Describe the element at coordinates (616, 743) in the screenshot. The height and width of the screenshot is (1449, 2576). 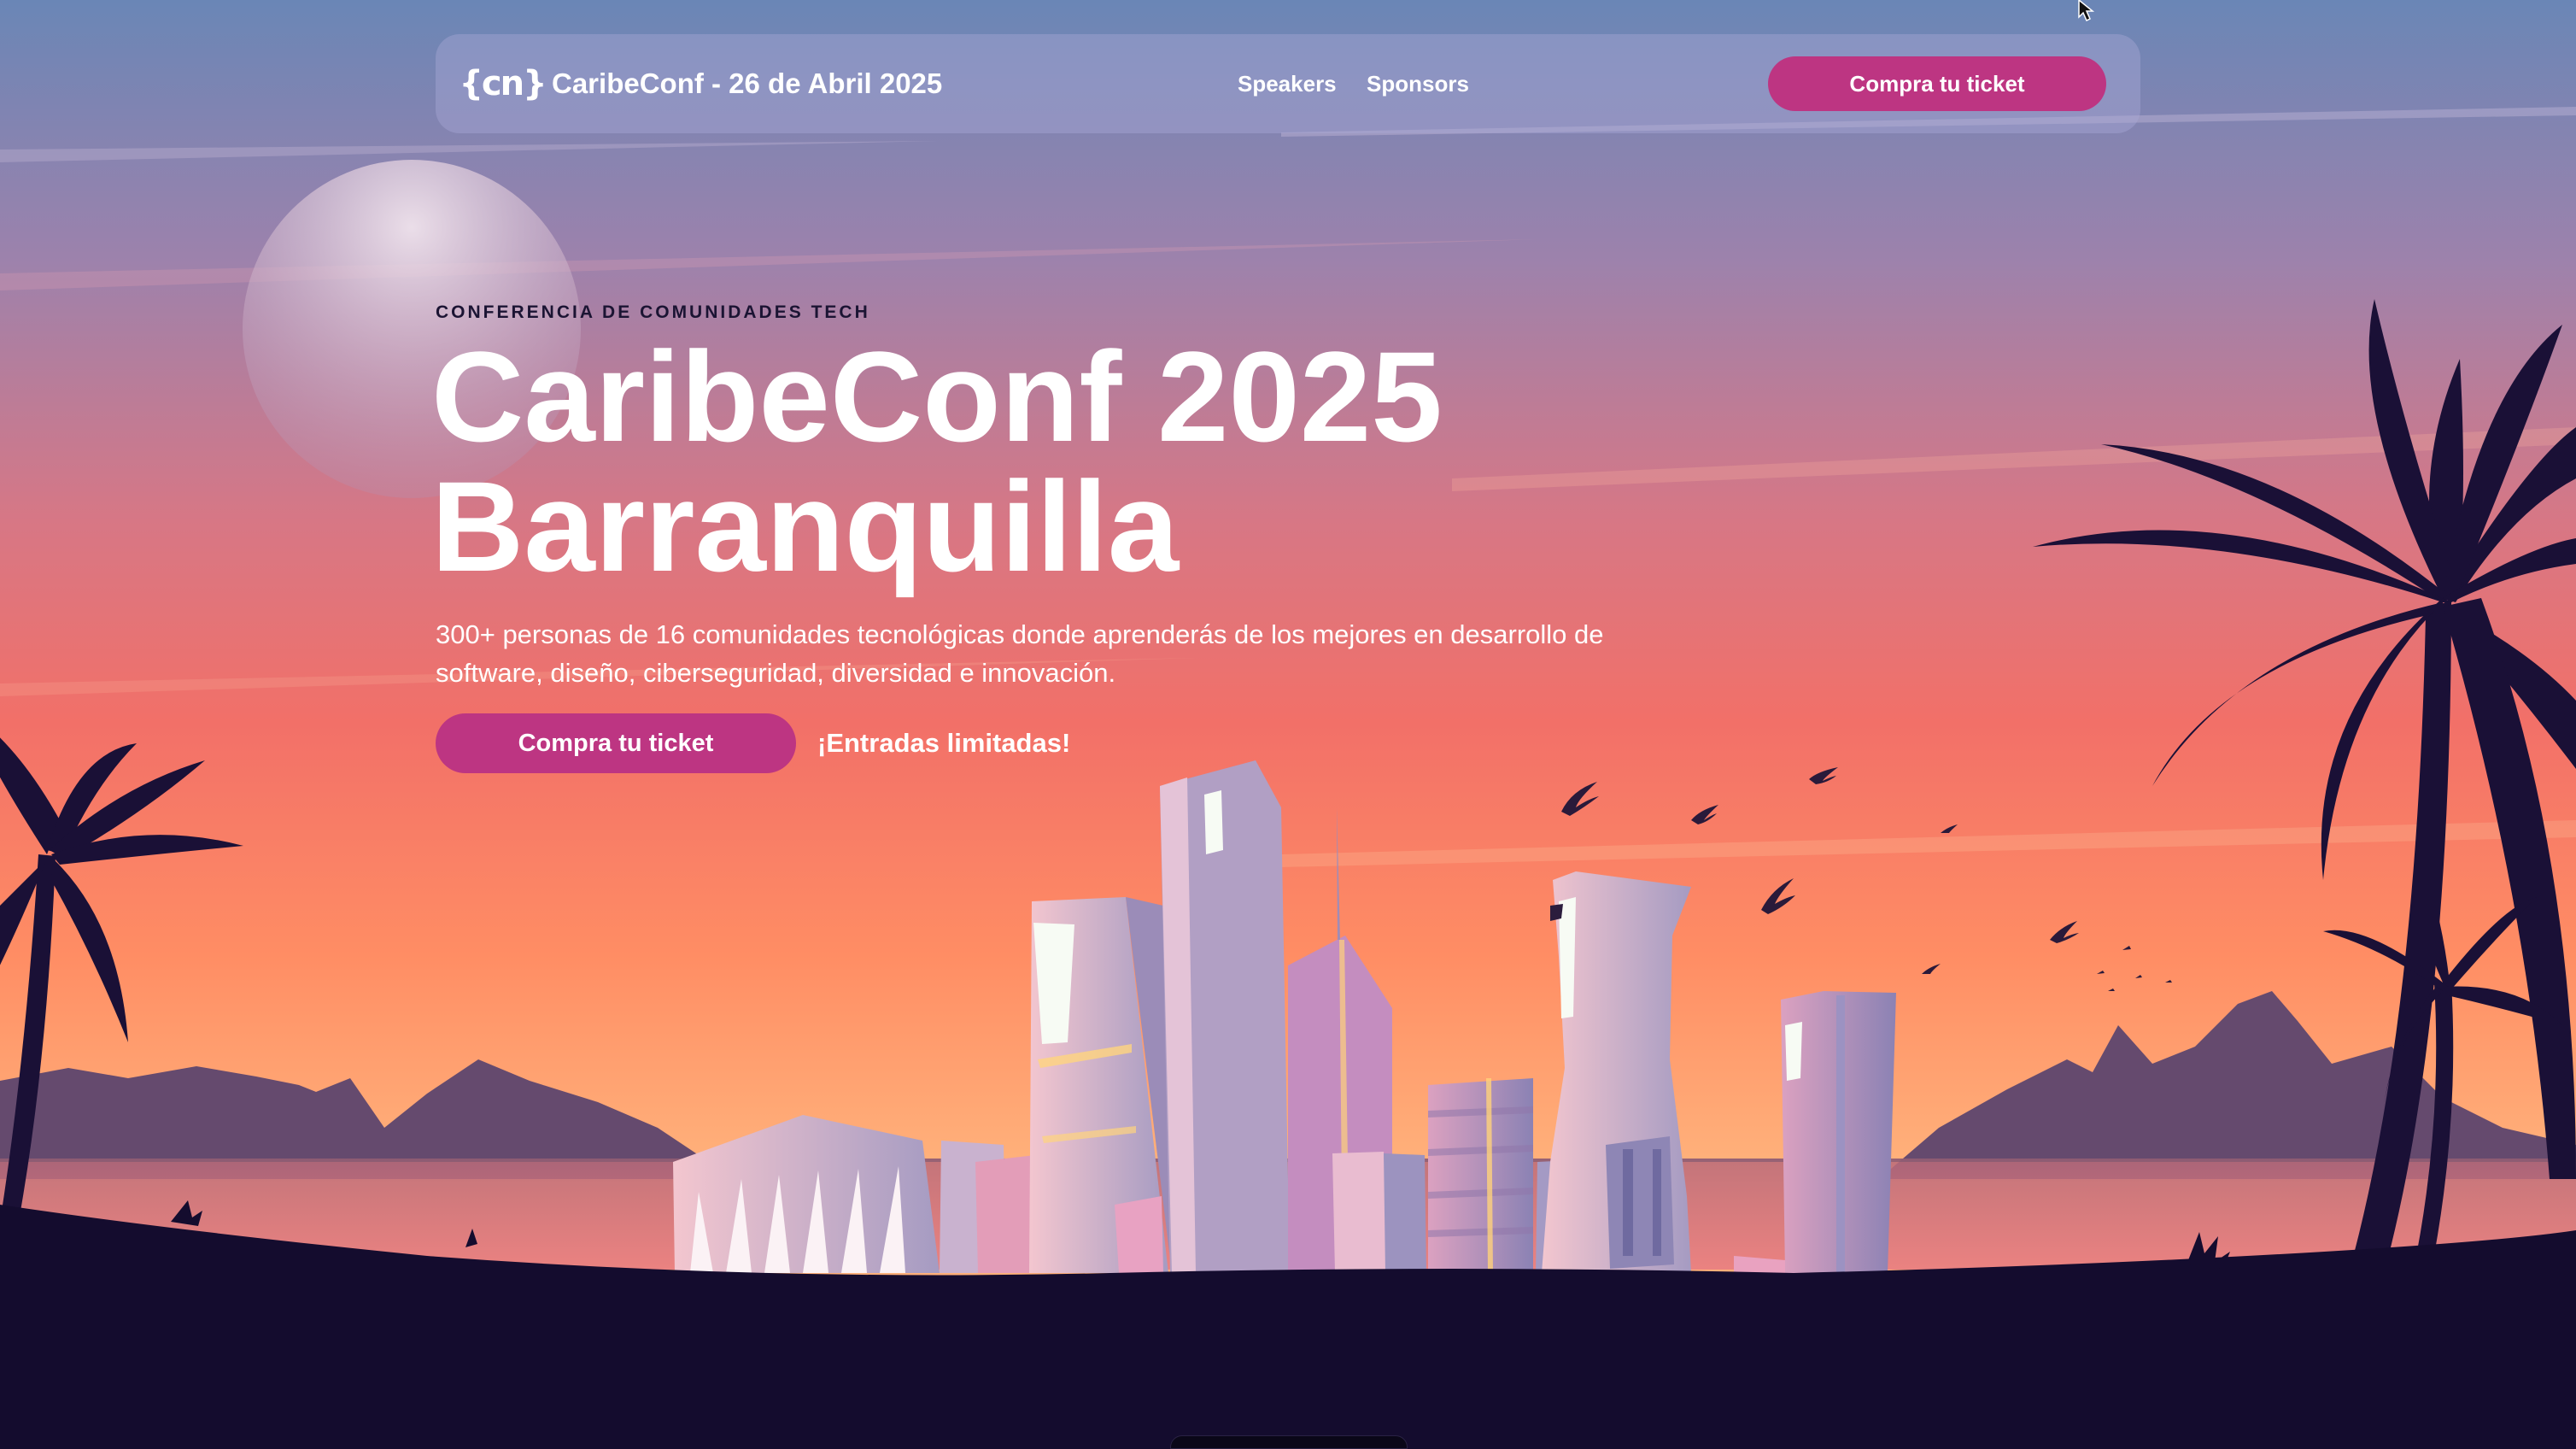
I see `hero-buy-ticket-button: Compra tu ticket` at that location.